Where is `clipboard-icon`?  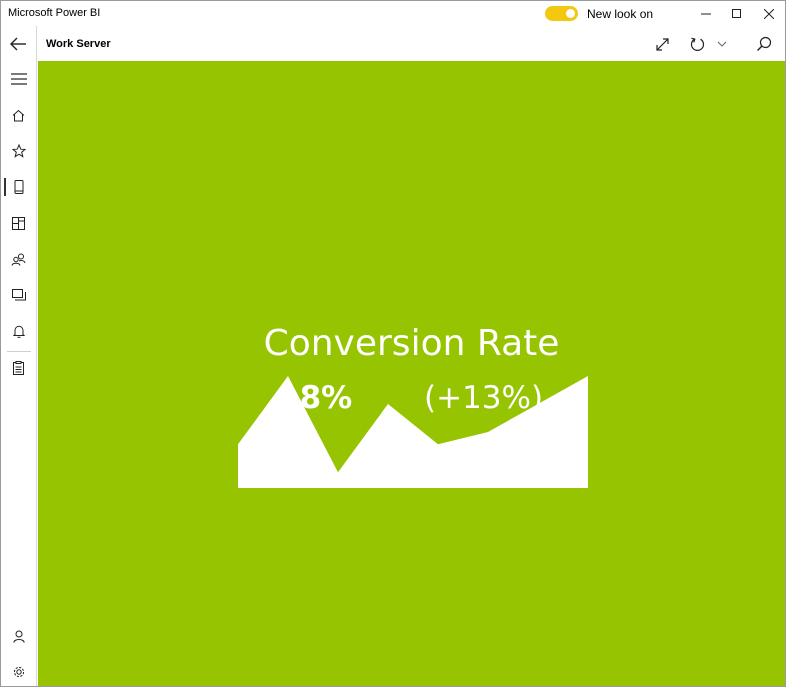 clipboard-icon is located at coordinates (18, 368).